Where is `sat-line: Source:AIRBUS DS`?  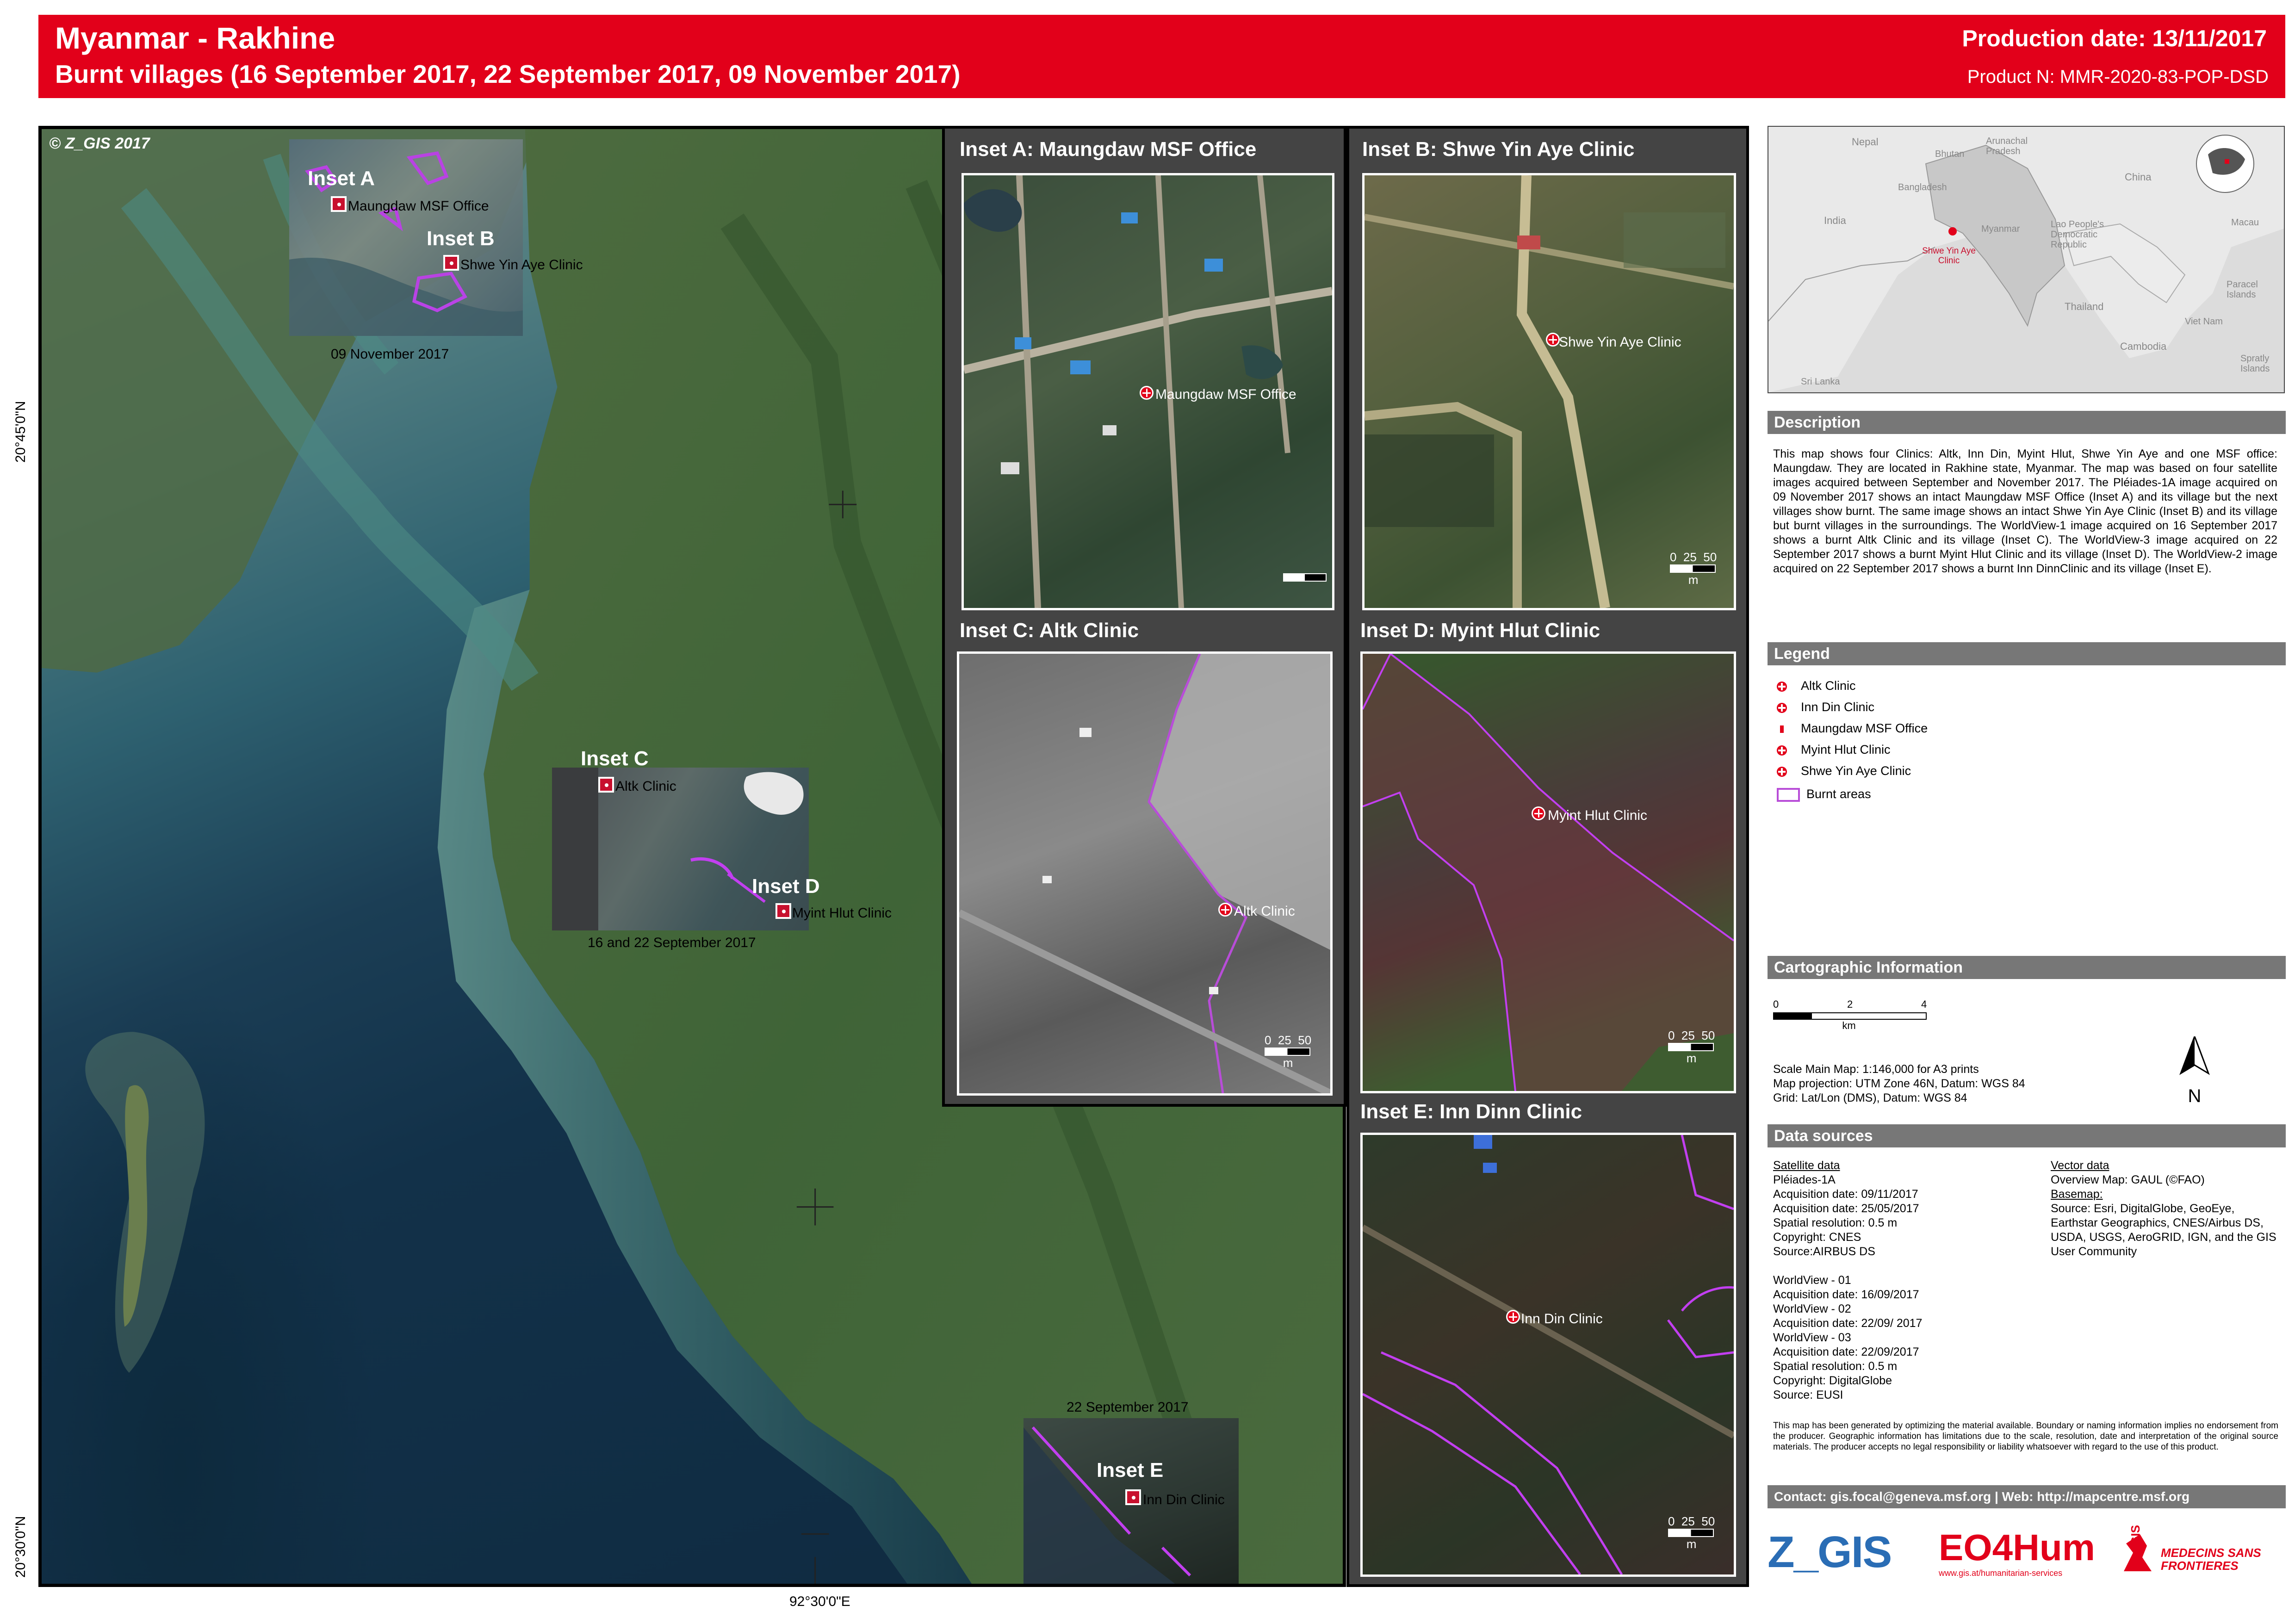
sat-line: Source:AIRBUS DS is located at coordinates (1824, 1251).